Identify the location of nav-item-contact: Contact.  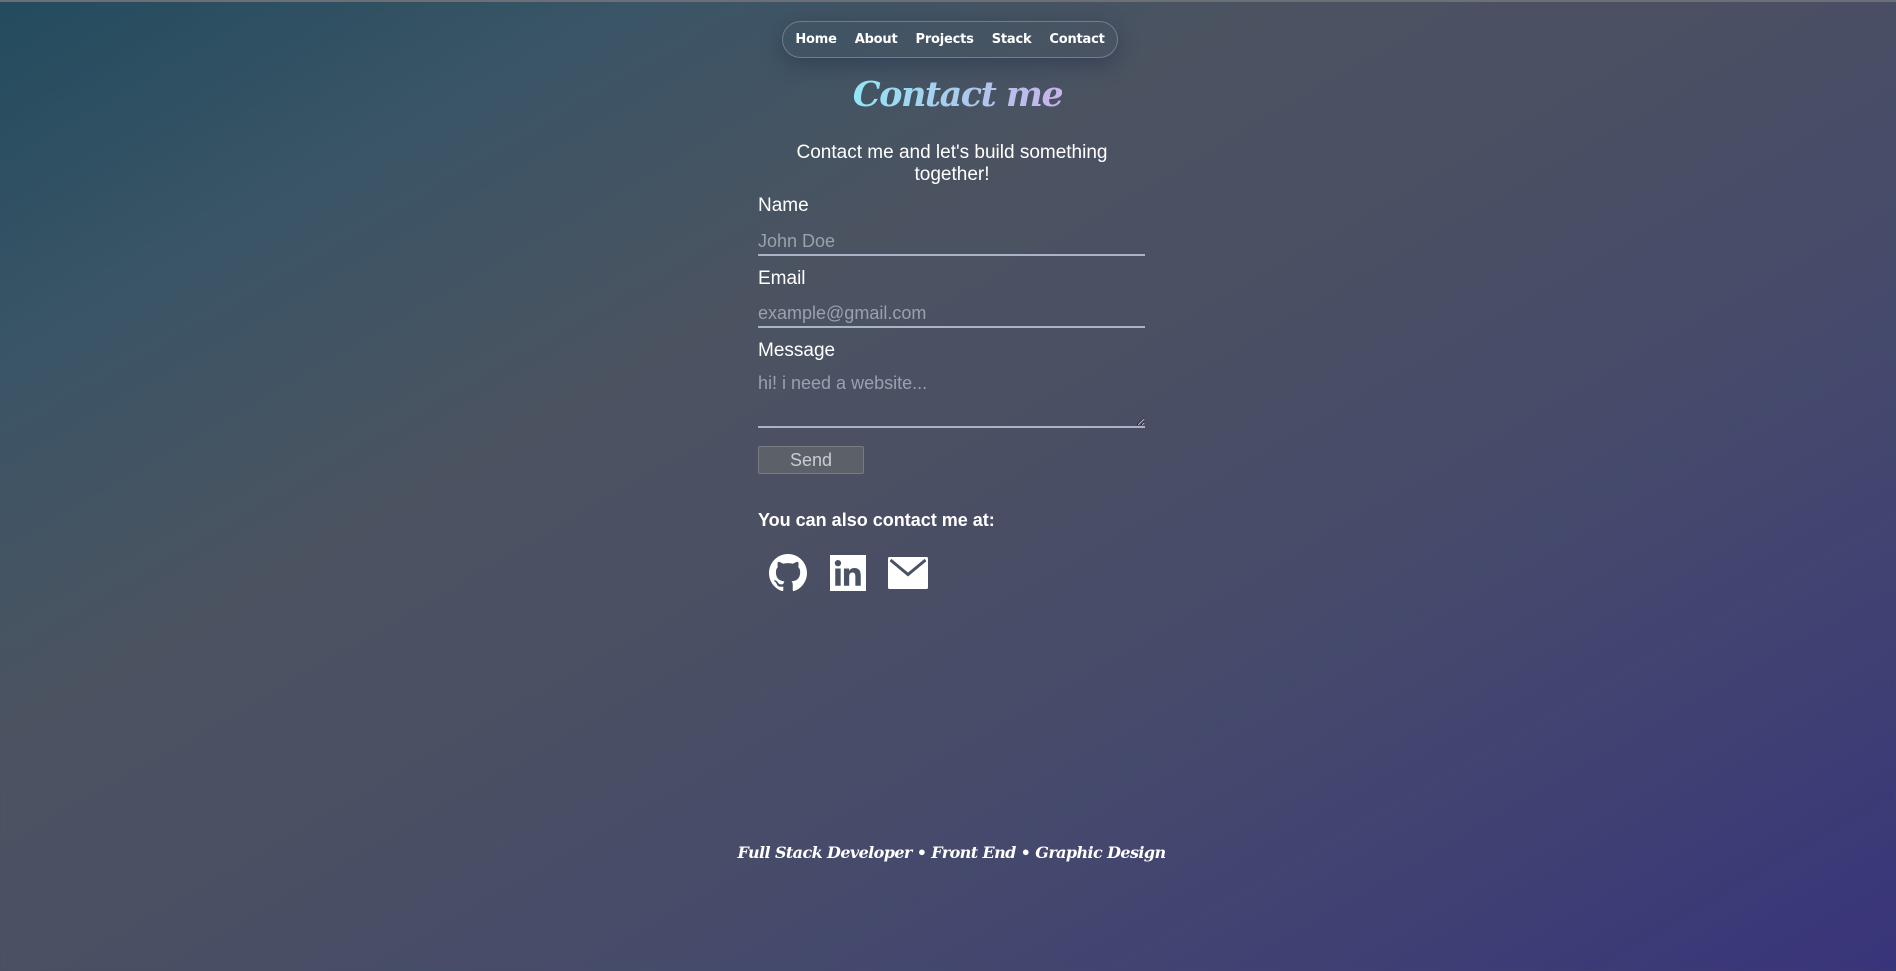
(1076, 39).